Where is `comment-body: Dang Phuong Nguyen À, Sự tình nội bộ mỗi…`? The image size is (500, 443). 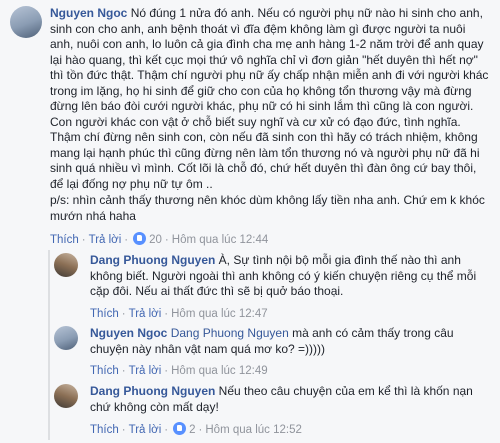 comment-body: Dang Phuong Nguyen À, Sự tình nội bộ mỗi… is located at coordinates (290, 276).